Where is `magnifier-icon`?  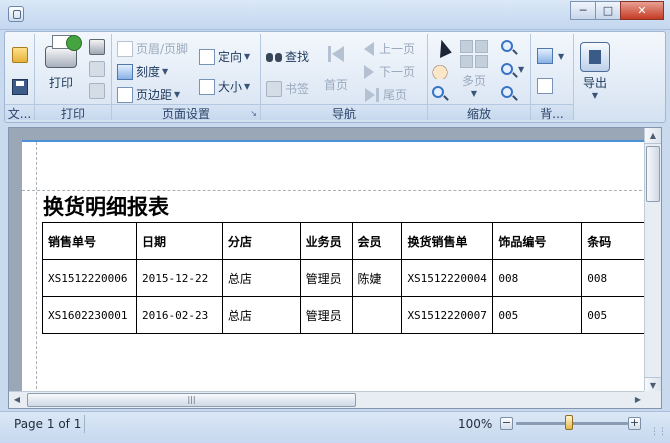
magnifier-icon is located at coordinates (438, 92).